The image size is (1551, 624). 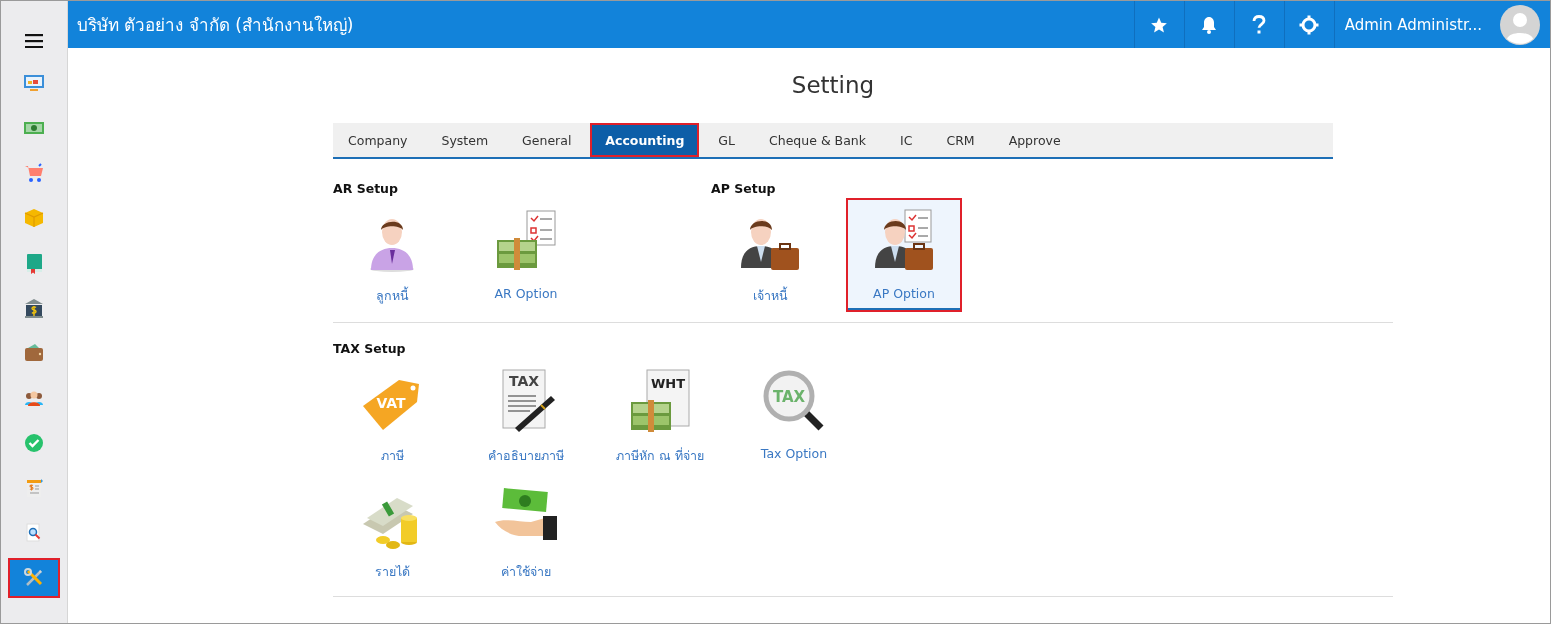 I want to click on avatar-icon, so click(x=1520, y=24).